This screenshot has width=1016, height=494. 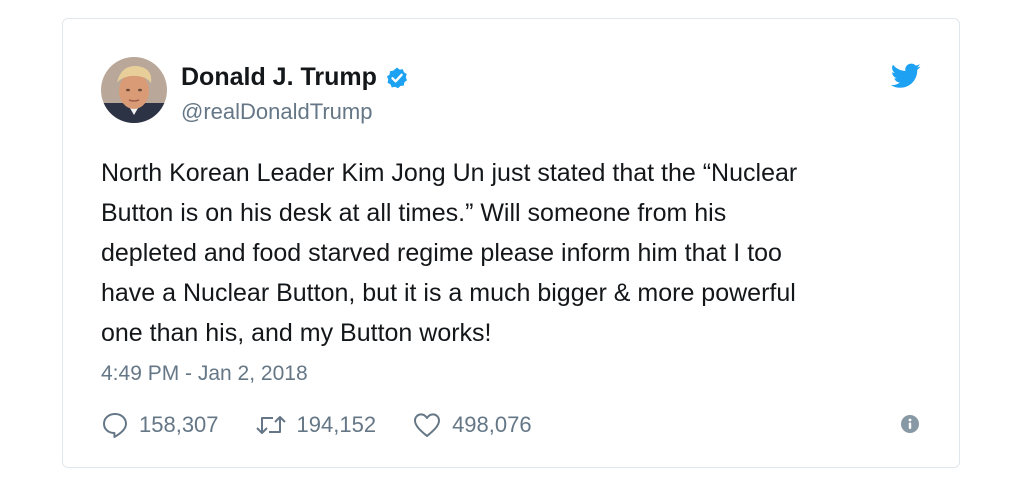 I want to click on display-name: Donald J. Trump, so click(x=279, y=77).